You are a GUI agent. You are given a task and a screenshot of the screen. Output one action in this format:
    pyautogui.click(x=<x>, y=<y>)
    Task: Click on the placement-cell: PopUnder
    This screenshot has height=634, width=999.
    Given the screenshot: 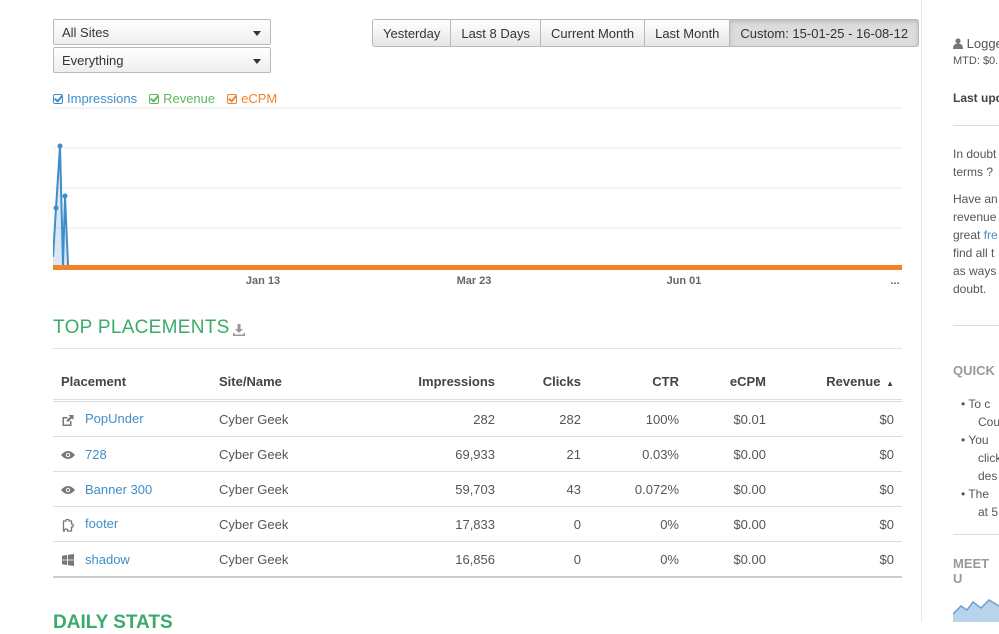 What is the action you would take?
    pyautogui.click(x=132, y=418)
    